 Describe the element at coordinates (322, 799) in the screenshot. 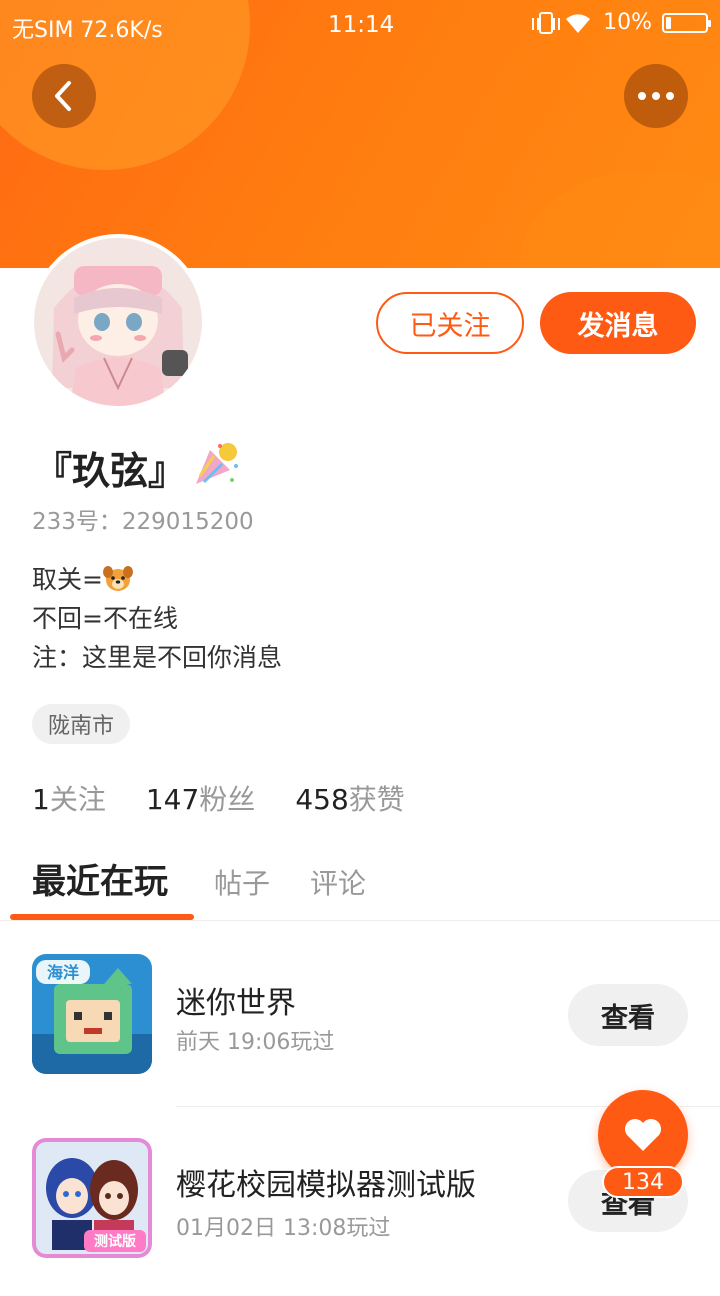

I see `likes-count: 458` at that location.